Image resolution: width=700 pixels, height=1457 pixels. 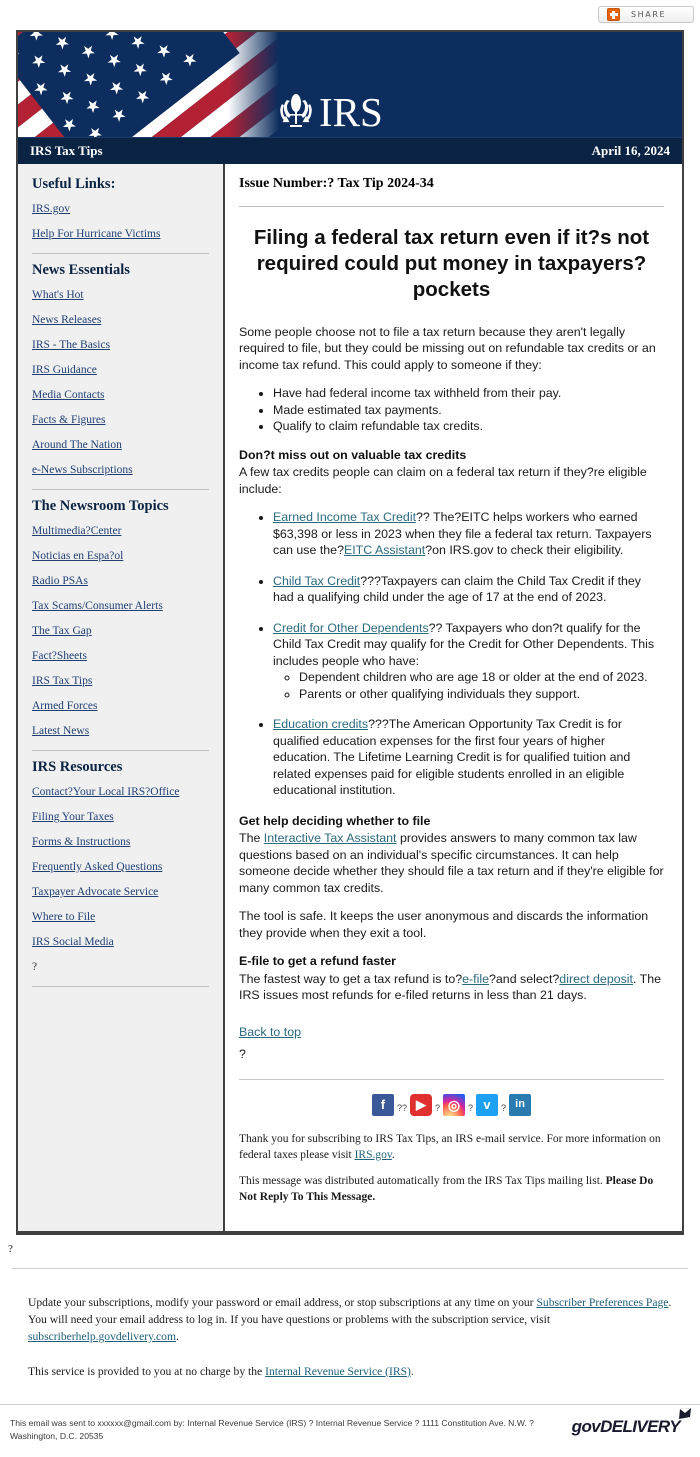 What do you see at coordinates (487, 1104) in the screenshot?
I see `twitter-icon: ᴠ` at bounding box center [487, 1104].